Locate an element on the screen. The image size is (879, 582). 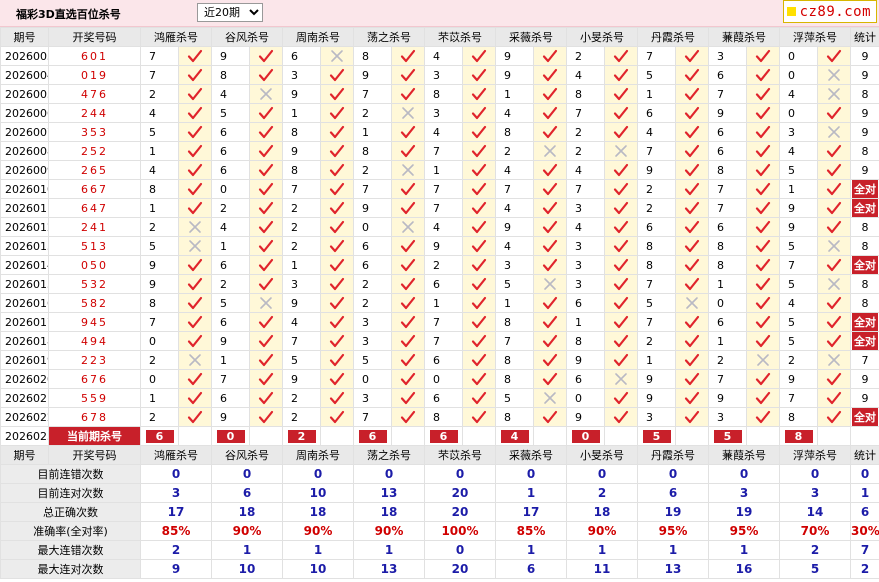
draw-number: 353 is located at coordinates (94, 132).